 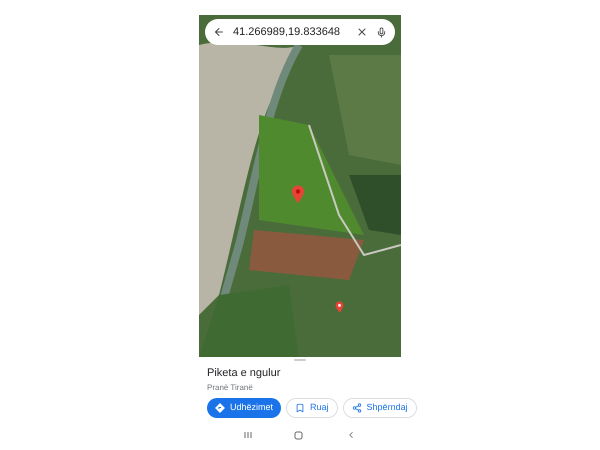 I want to click on sheet-handle, so click(x=300, y=360).